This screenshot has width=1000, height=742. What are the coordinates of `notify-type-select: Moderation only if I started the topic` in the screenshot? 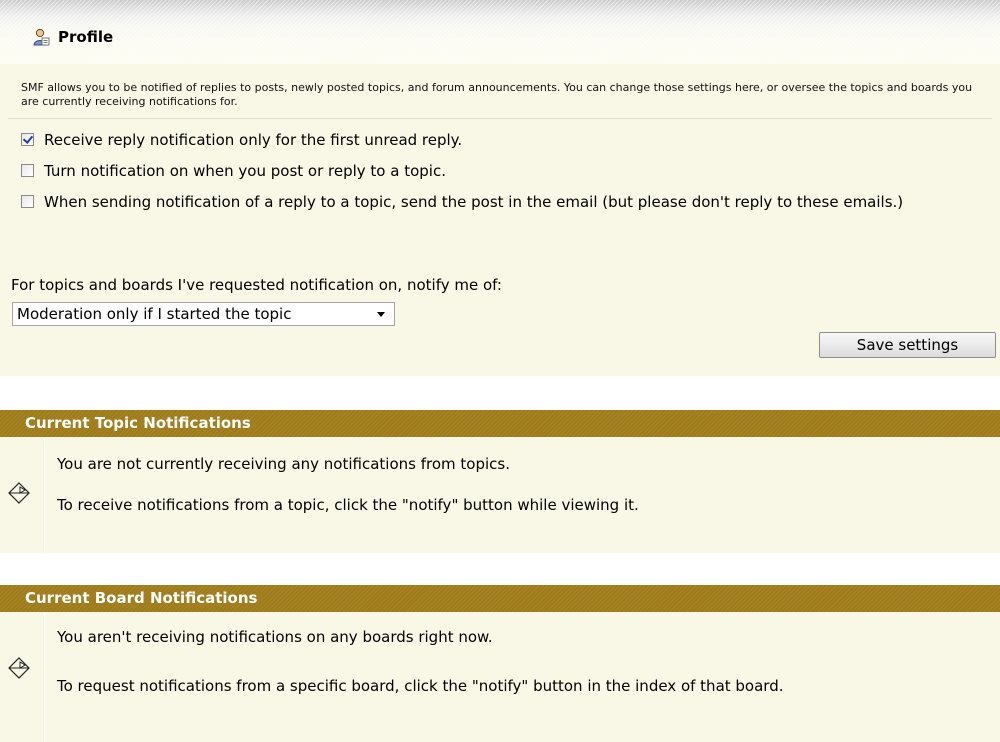 It's located at (203, 314).